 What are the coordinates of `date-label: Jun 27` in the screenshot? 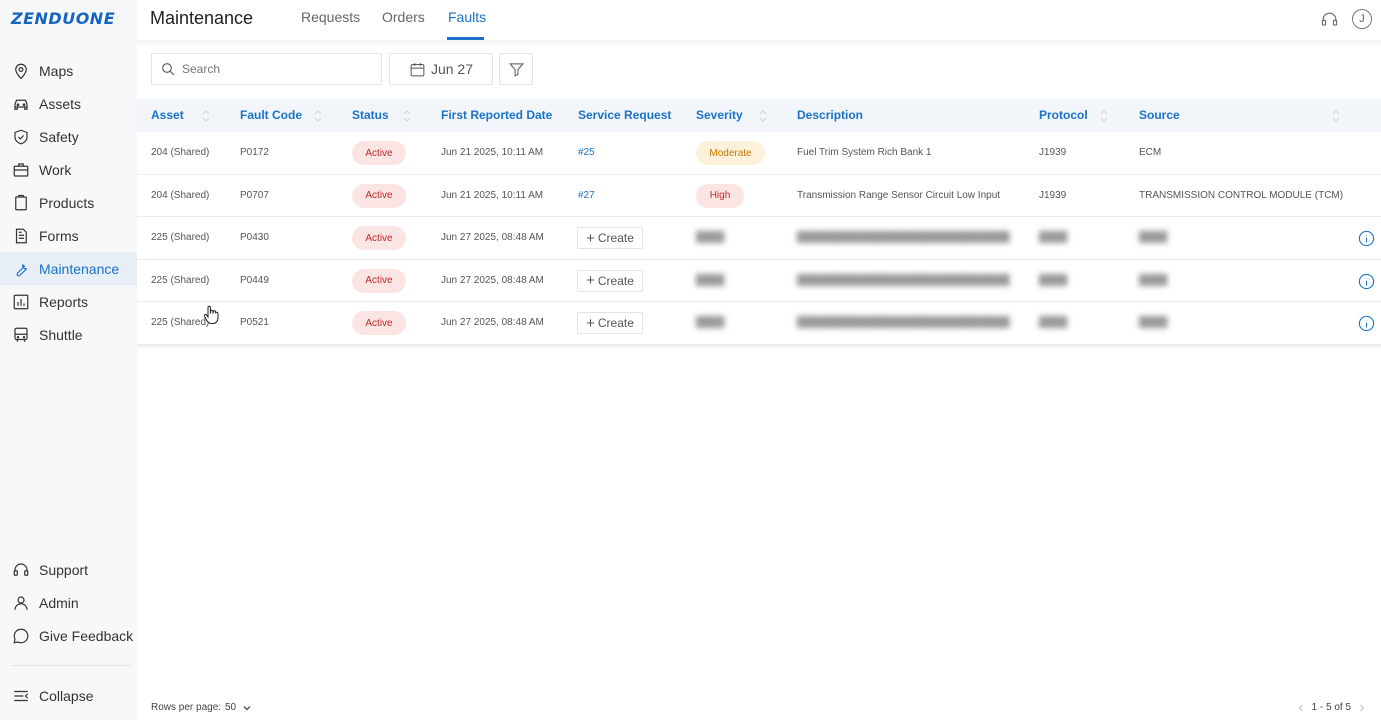 It's located at (452, 69).